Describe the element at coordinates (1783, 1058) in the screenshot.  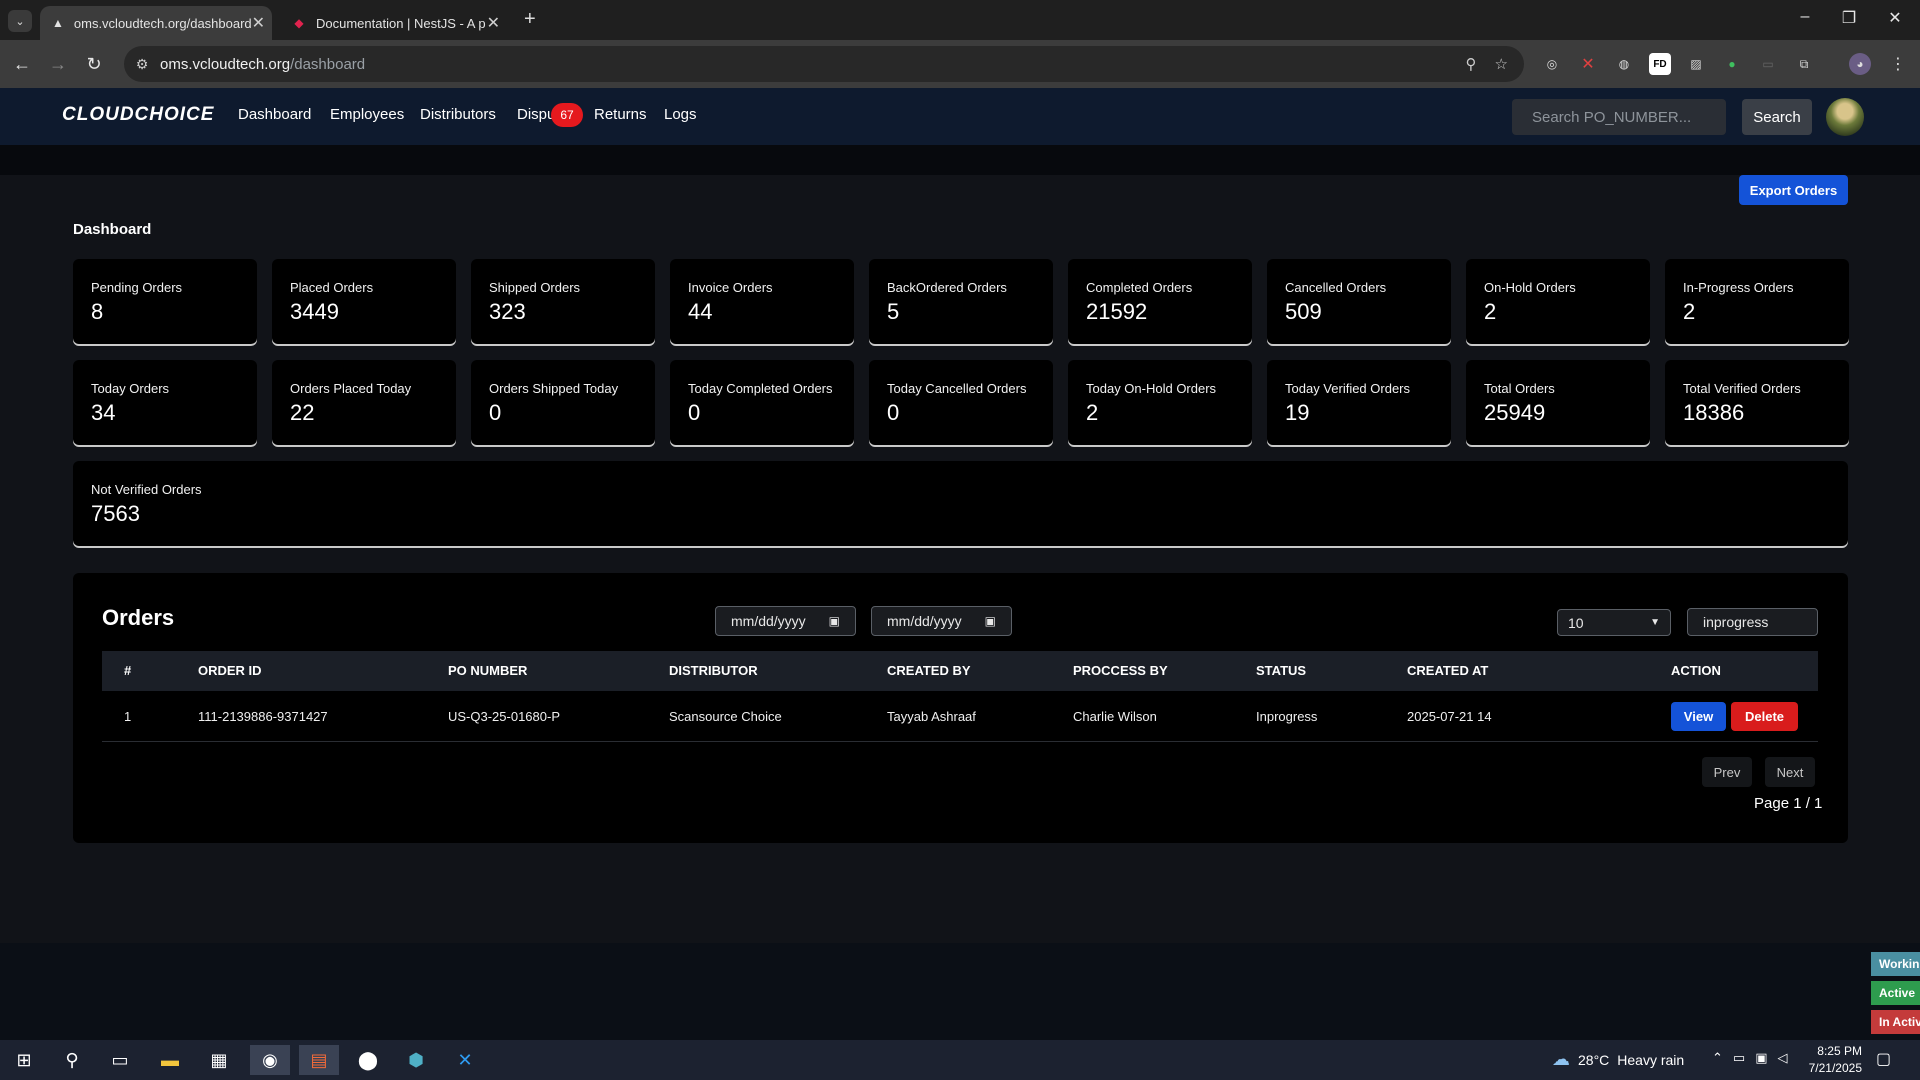
I see `volume-muted-icon: ◁` at that location.